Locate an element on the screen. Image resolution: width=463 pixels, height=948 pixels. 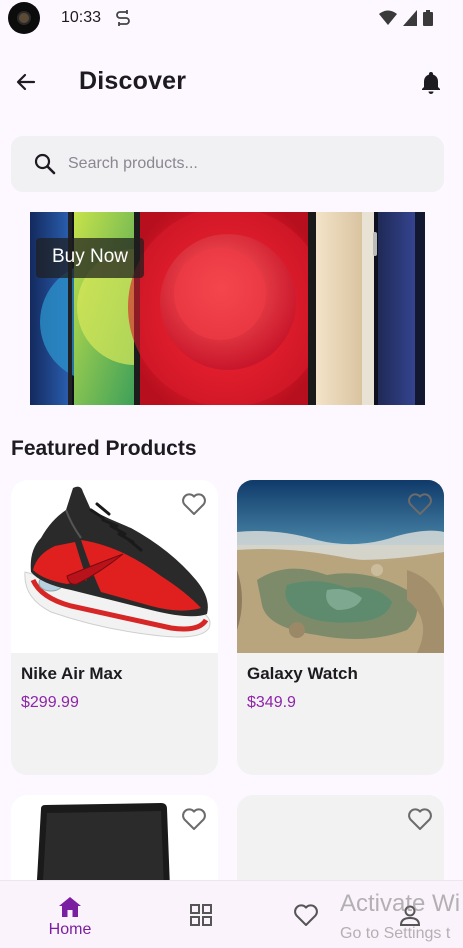
nav-item-favorites is located at coordinates (306, 914).